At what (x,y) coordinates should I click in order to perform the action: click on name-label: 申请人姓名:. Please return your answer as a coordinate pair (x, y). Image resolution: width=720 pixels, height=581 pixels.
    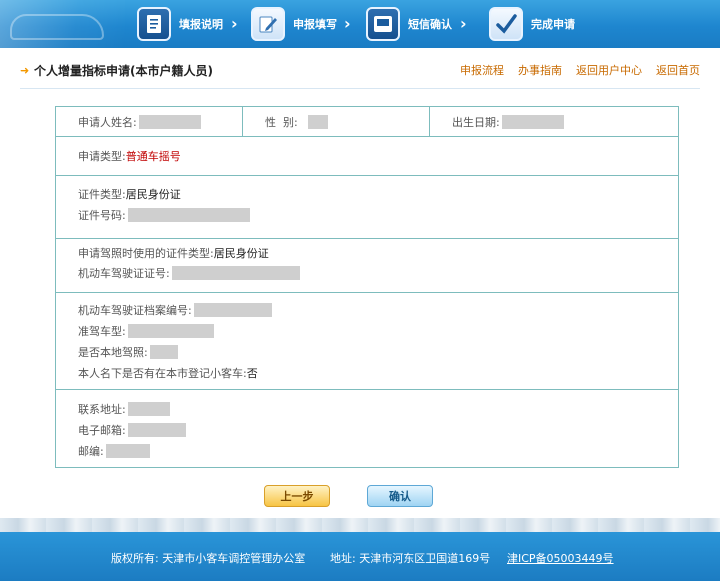
    Looking at the image, I should click on (107, 122).